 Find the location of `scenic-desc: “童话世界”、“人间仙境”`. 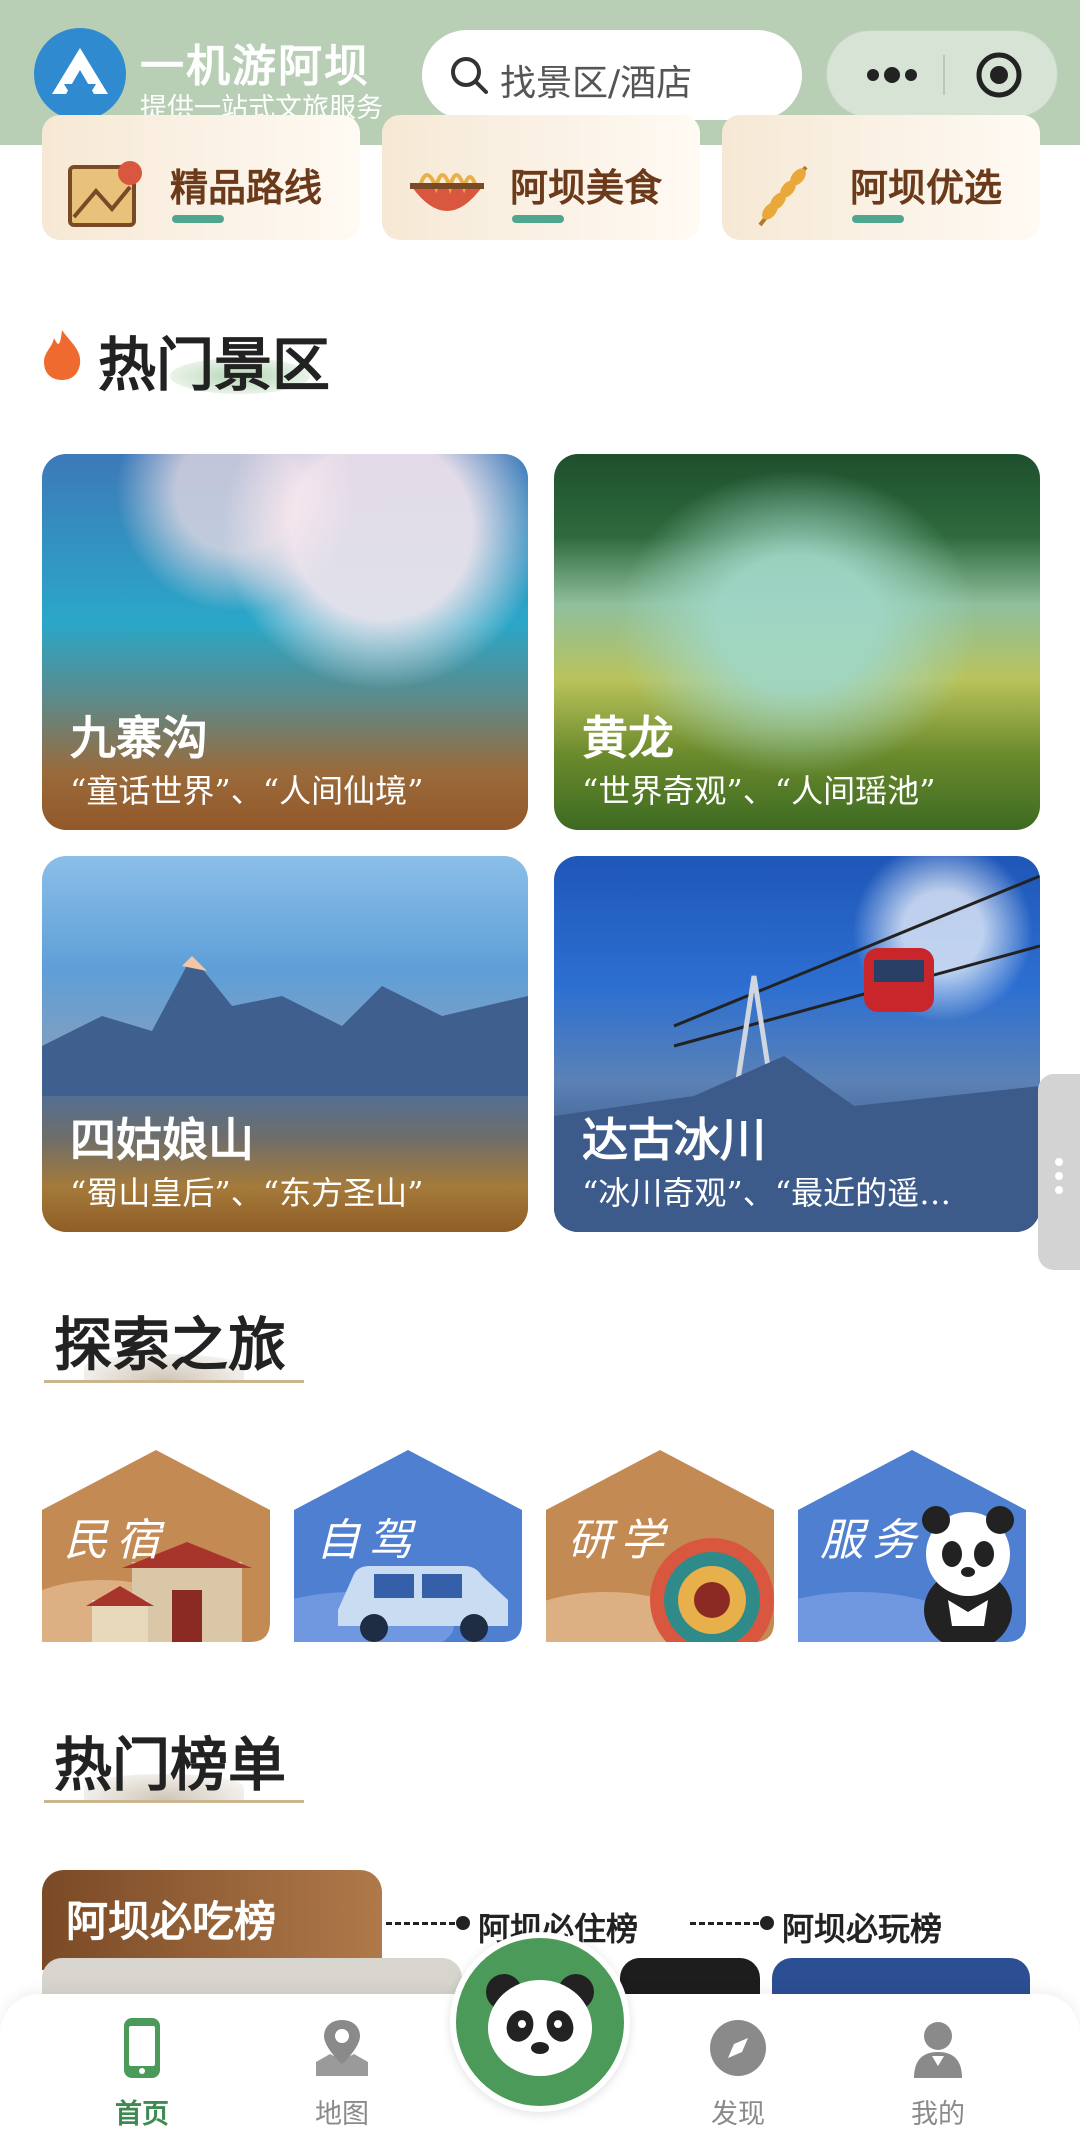

scenic-desc: “童话世界”、“人间仙境” is located at coordinates (247, 791).